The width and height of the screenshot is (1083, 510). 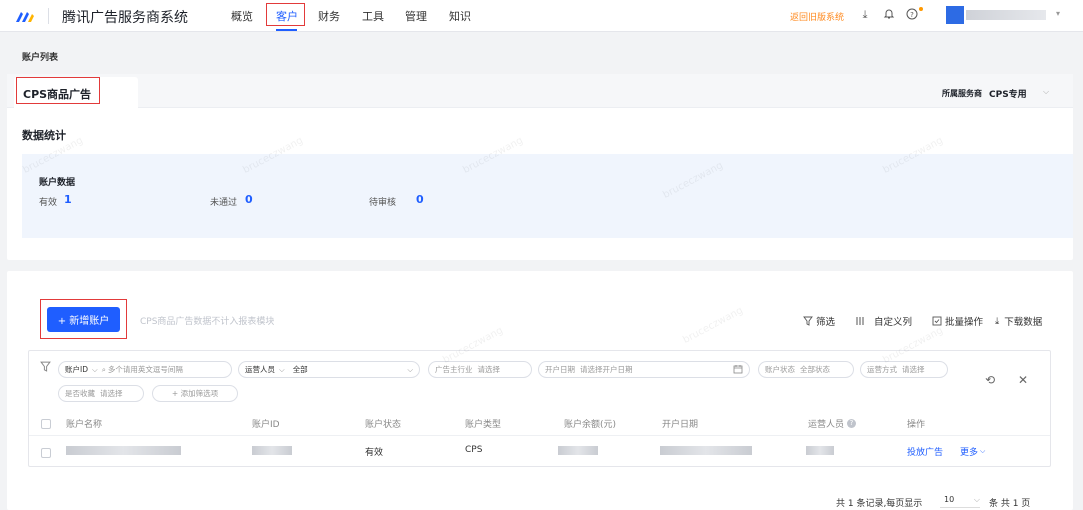 What do you see at coordinates (820, 450) in the screenshot?
I see `operator-redacted` at bounding box center [820, 450].